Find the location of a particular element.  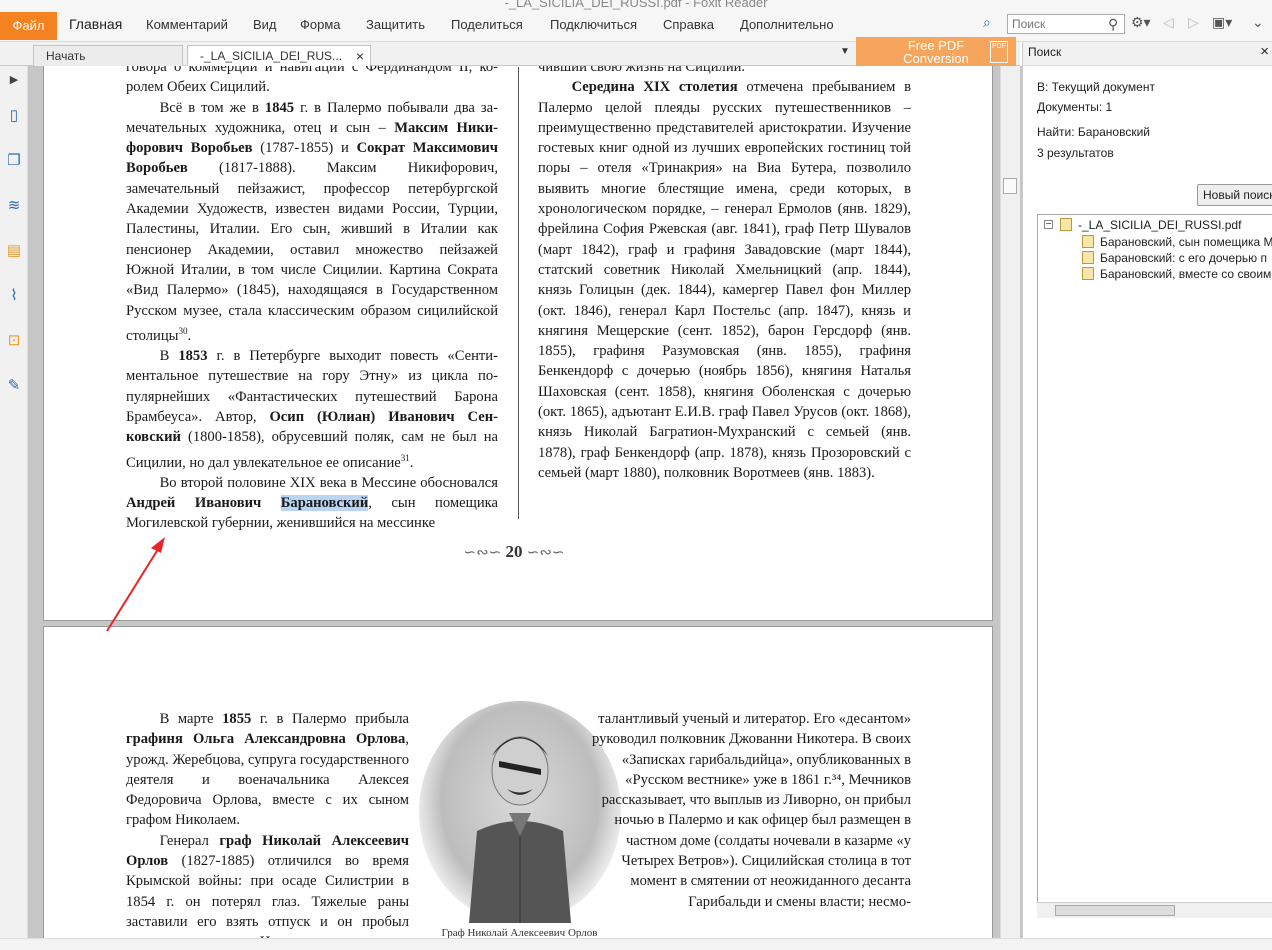

search-panel-header: Поиск × is located at coordinates (1147, 54).